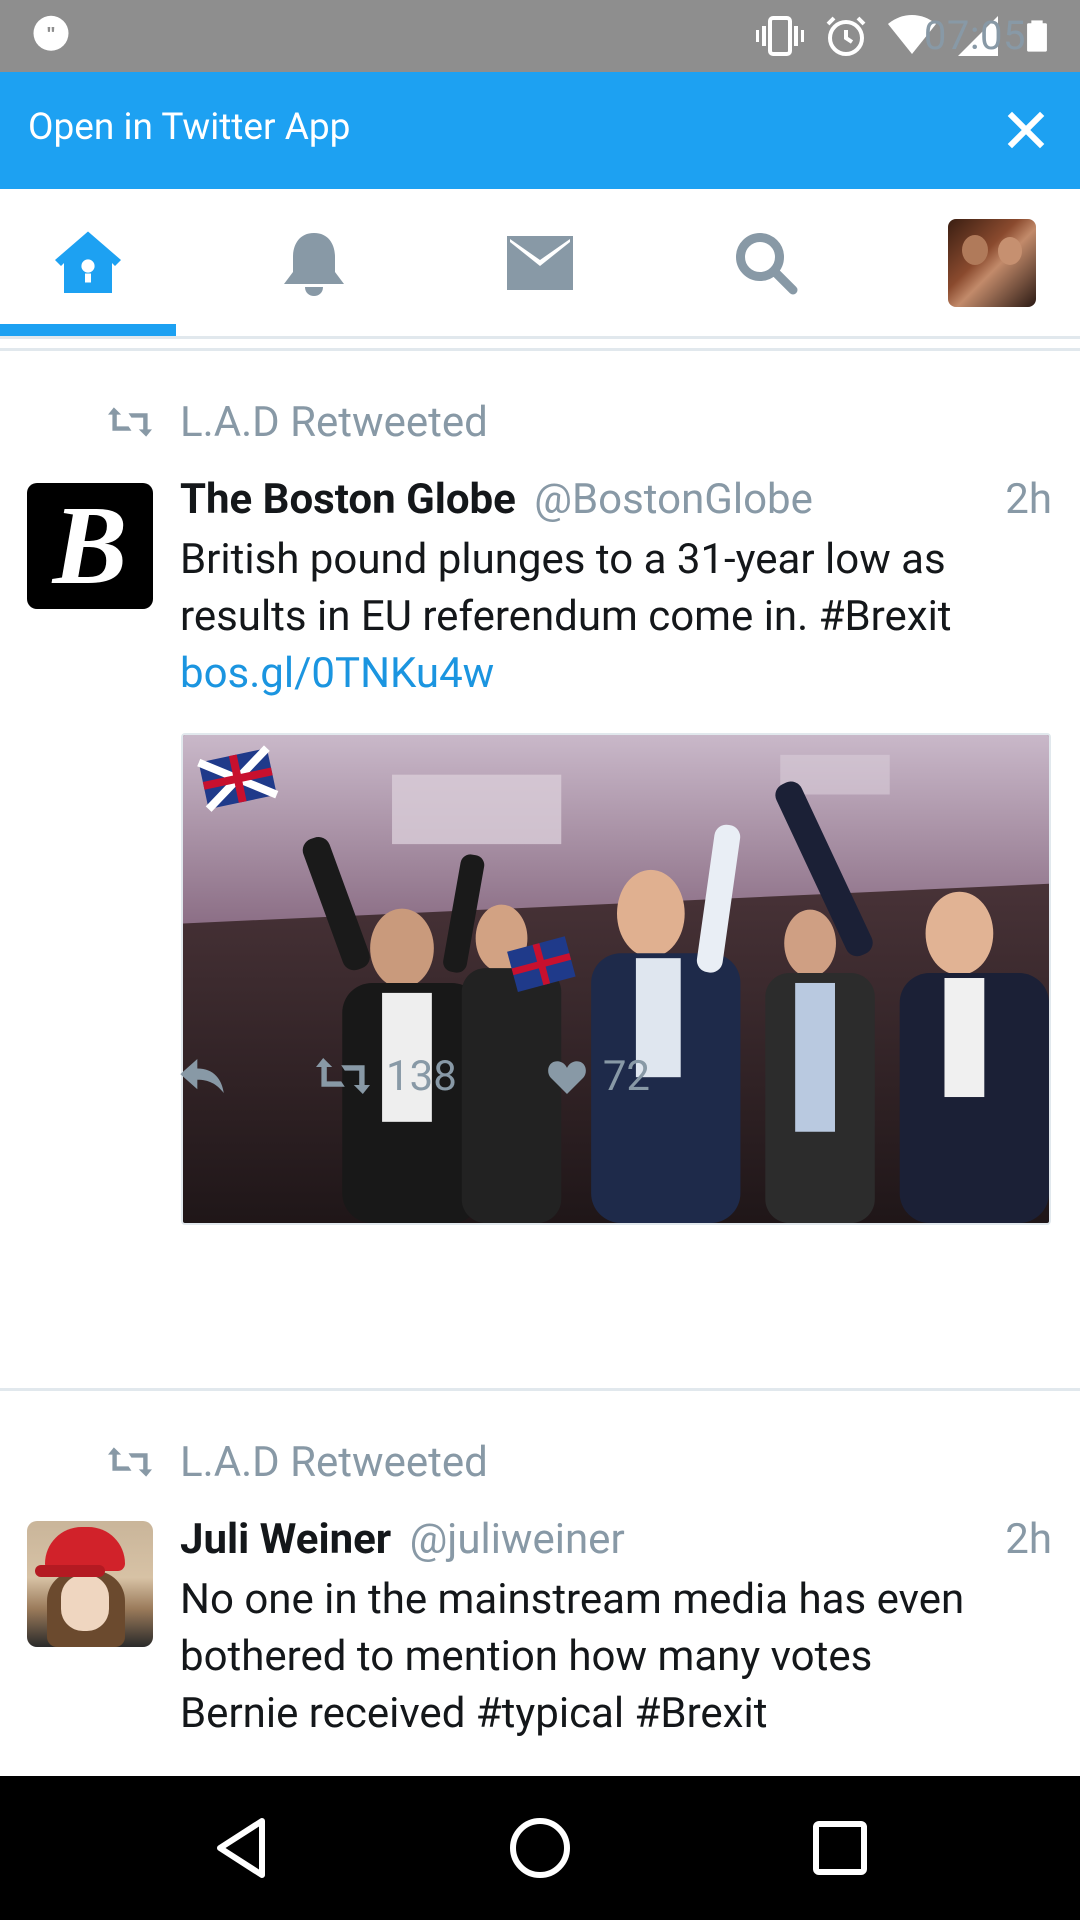 The width and height of the screenshot is (1080, 1920). What do you see at coordinates (88, 330) in the screenshot?
I see `active-tab-indicator` at bounding box center [88, 330].